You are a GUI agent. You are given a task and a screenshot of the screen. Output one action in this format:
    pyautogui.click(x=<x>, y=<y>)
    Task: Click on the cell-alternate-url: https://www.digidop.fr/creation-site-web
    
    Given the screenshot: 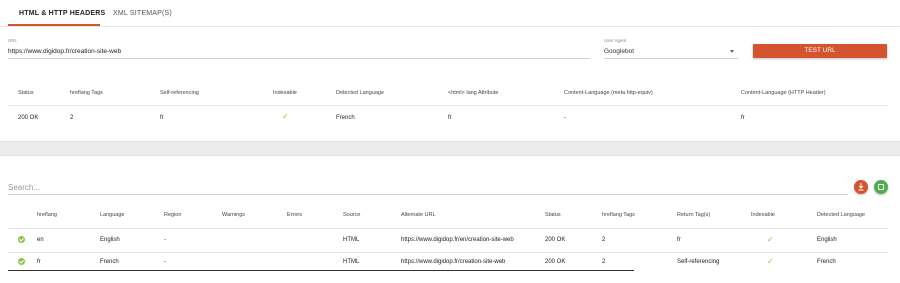 What is the action you would take?
    pyautogui.click(x=453, y=262)
    